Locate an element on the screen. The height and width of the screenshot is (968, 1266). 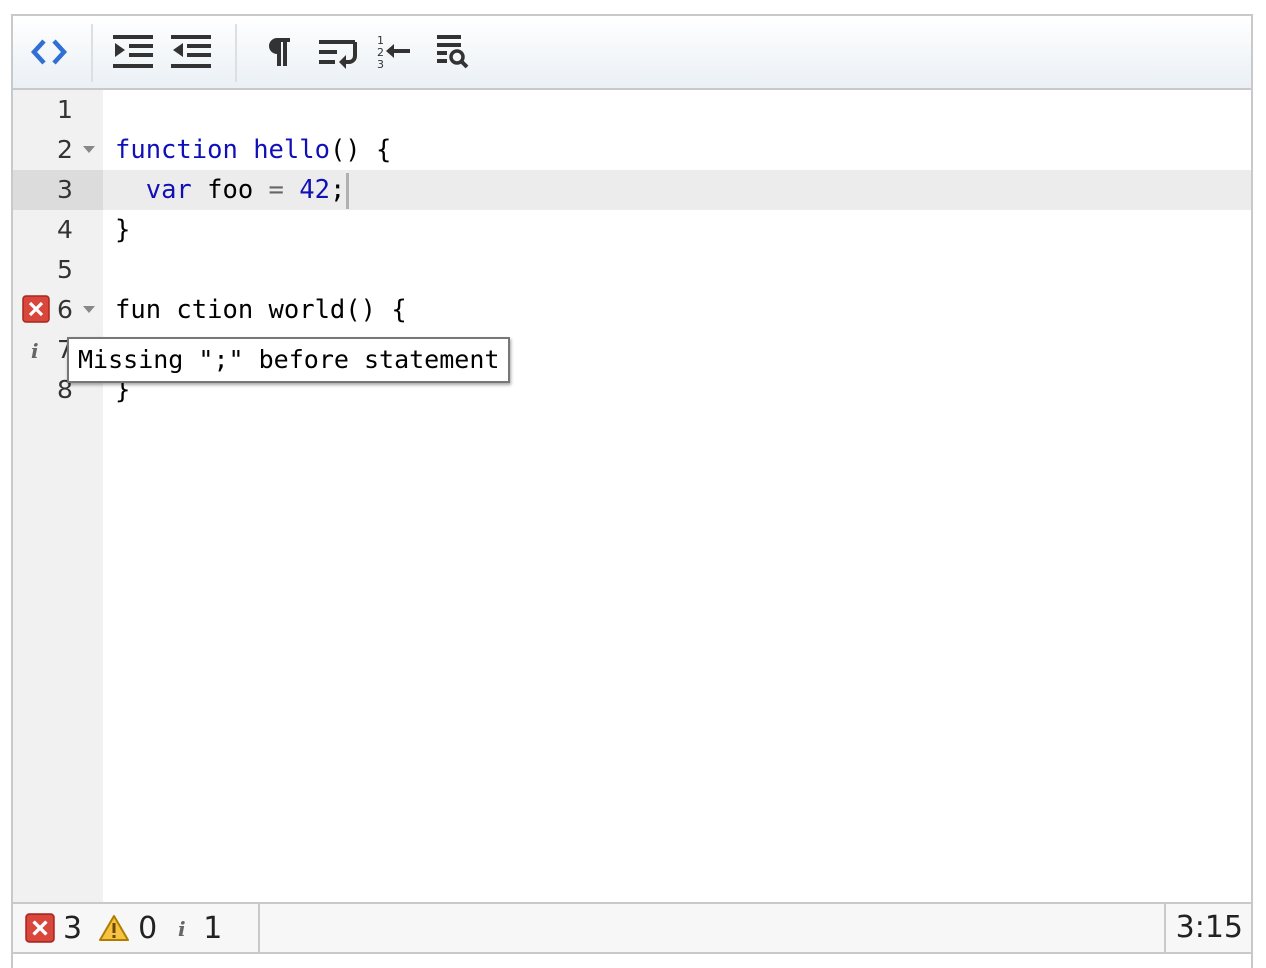
warning-icon is located at coordinates (114, 928).